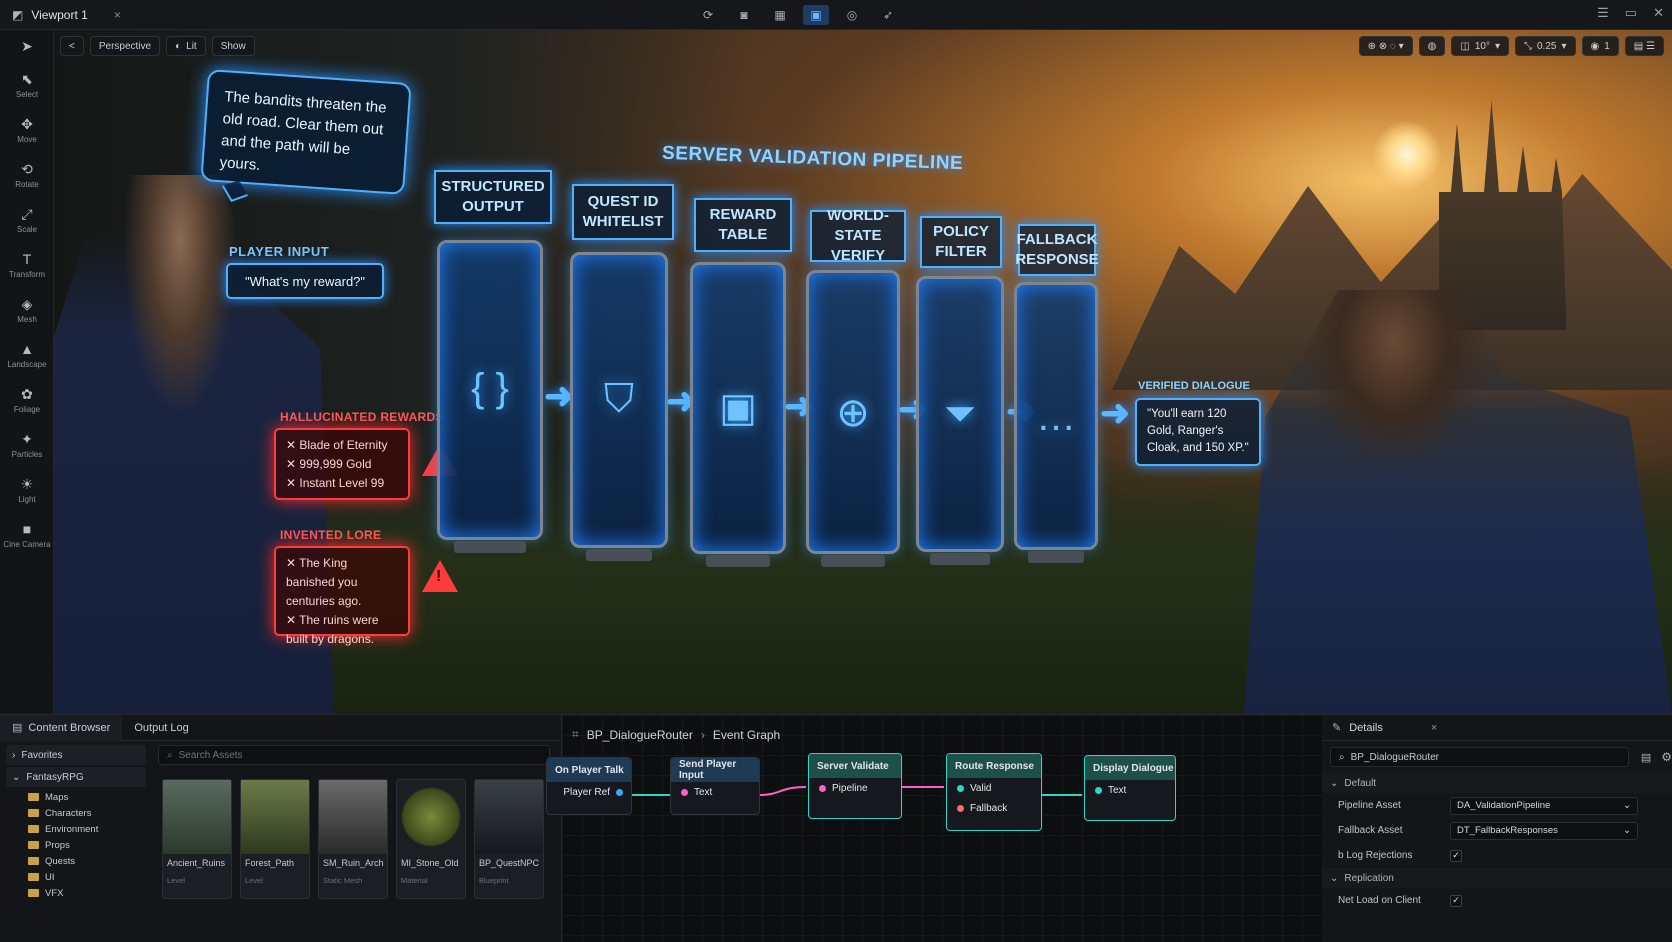 Image resolution: width=1672 pixels, height=942 pixels. What do you see at coordinates (431, 839) in the screenshot?
I see `asset-tile: MI_Stone_Old Material` at bounding box center [431, 839].